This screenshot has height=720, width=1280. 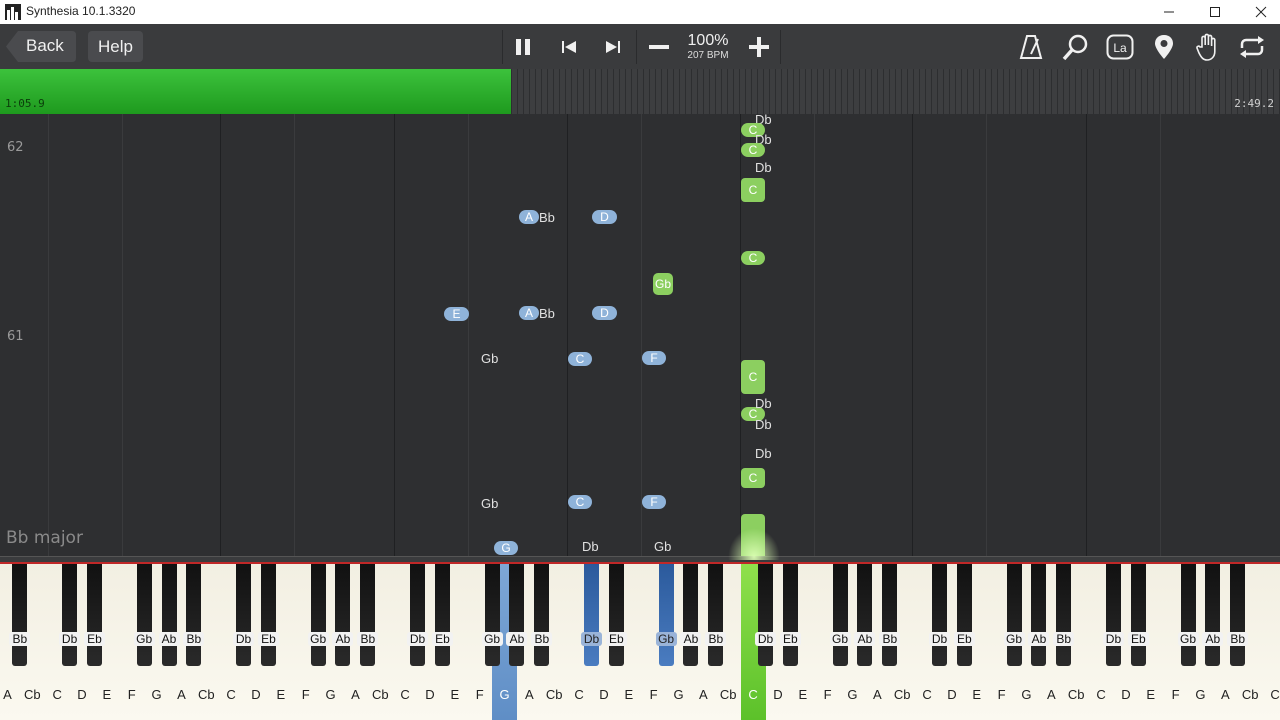 I want to click on measure-number: 61, so click(x=15, y=336).